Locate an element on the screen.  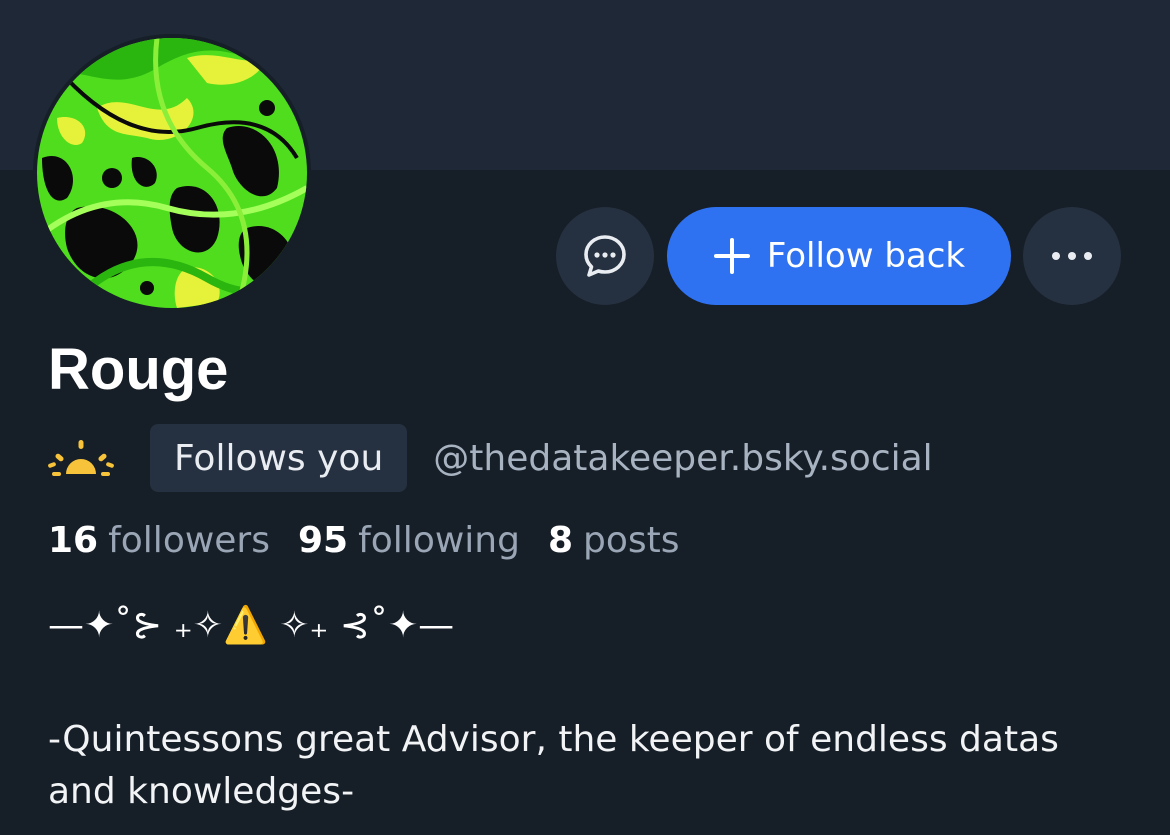
posts-label: posts is located at coordinates (631, 540).